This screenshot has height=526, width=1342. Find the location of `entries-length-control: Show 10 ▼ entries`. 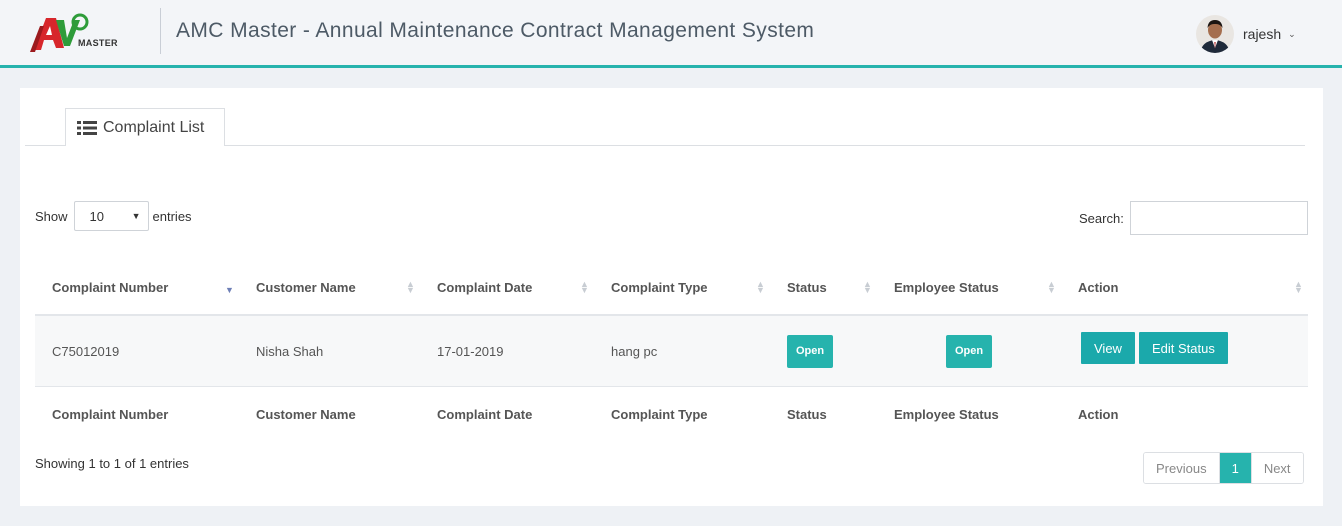

entries-length-control: Show 10 ▼ entries is located at coordinates (113, 216).